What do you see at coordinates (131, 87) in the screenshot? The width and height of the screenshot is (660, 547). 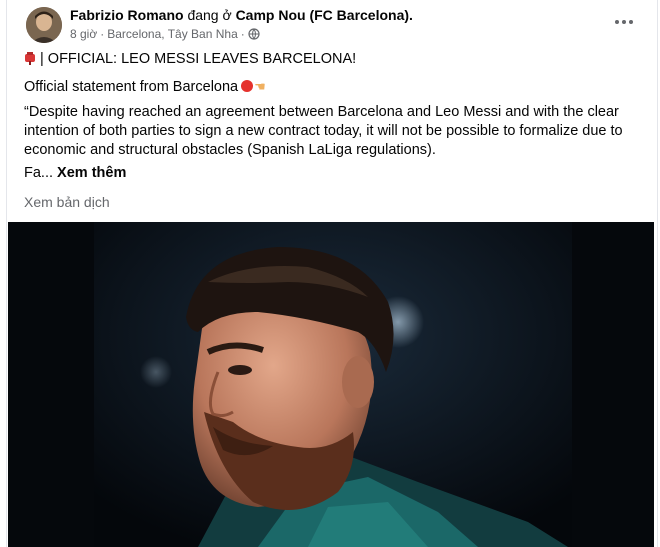 I see `post-statement: Official statement from Barcelona` at bounding box center [131, 87].